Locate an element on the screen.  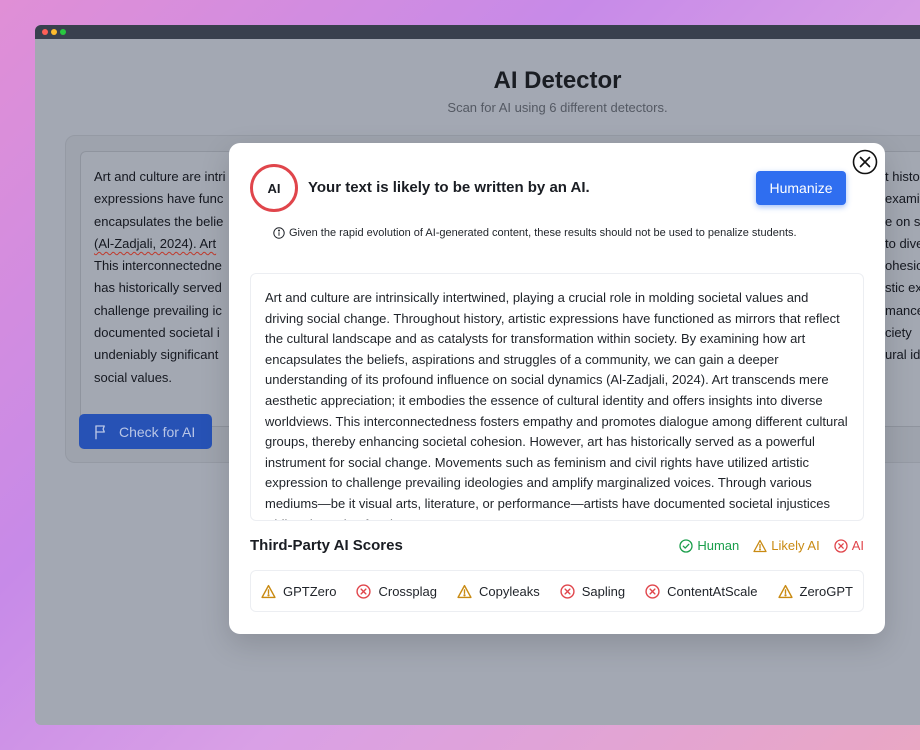
bg-fragment: examin is located at coordinates (902, 199).